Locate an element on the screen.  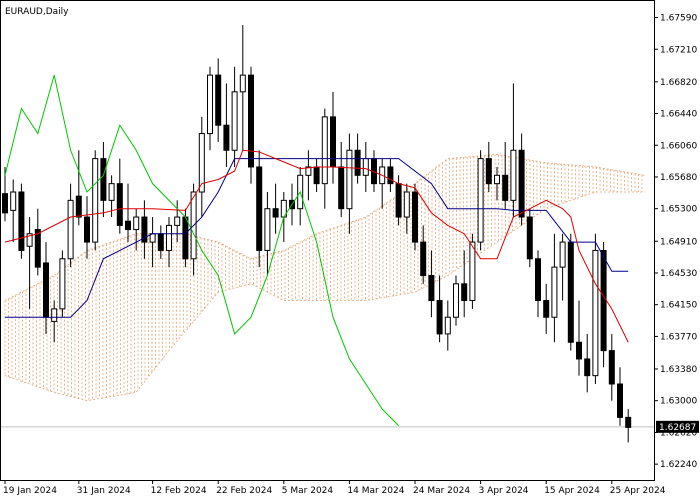
last-price-badge: 1.62687 is located at coordinates (677, 426).